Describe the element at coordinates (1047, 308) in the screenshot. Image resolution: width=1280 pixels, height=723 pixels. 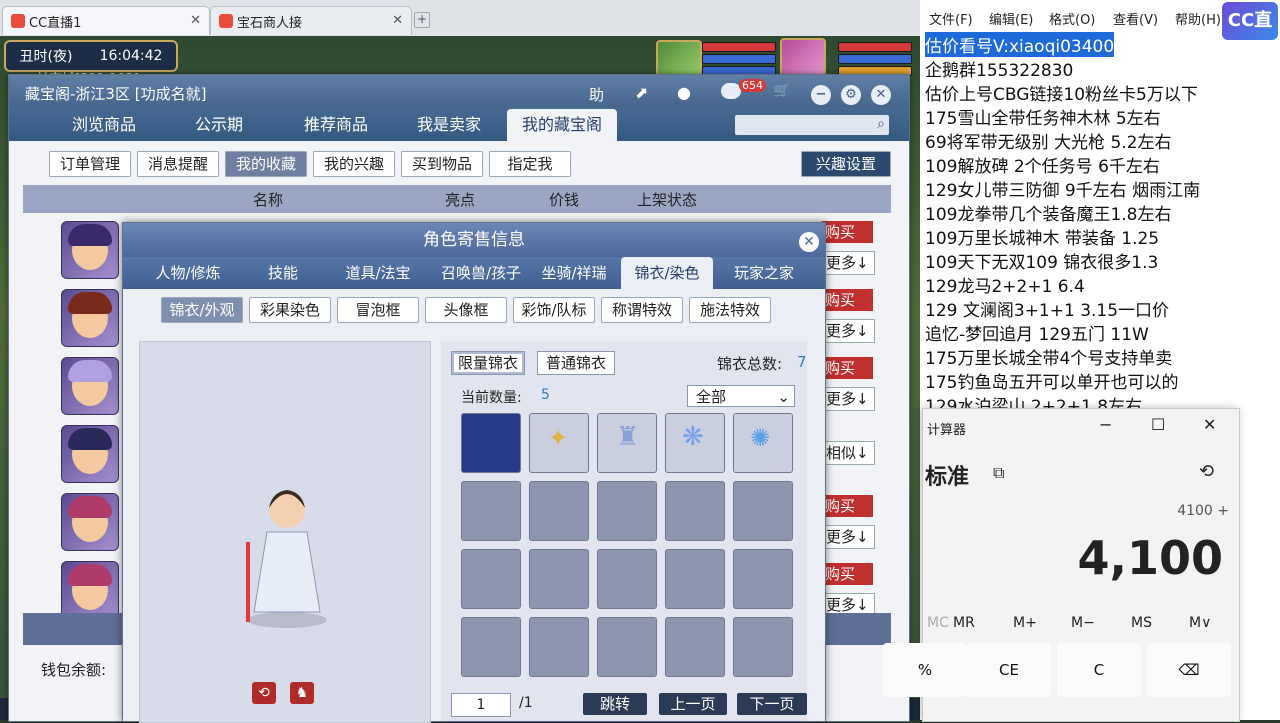
I see `note-line: 129 文澜阁3+1+1 3.15一口价` at that location.